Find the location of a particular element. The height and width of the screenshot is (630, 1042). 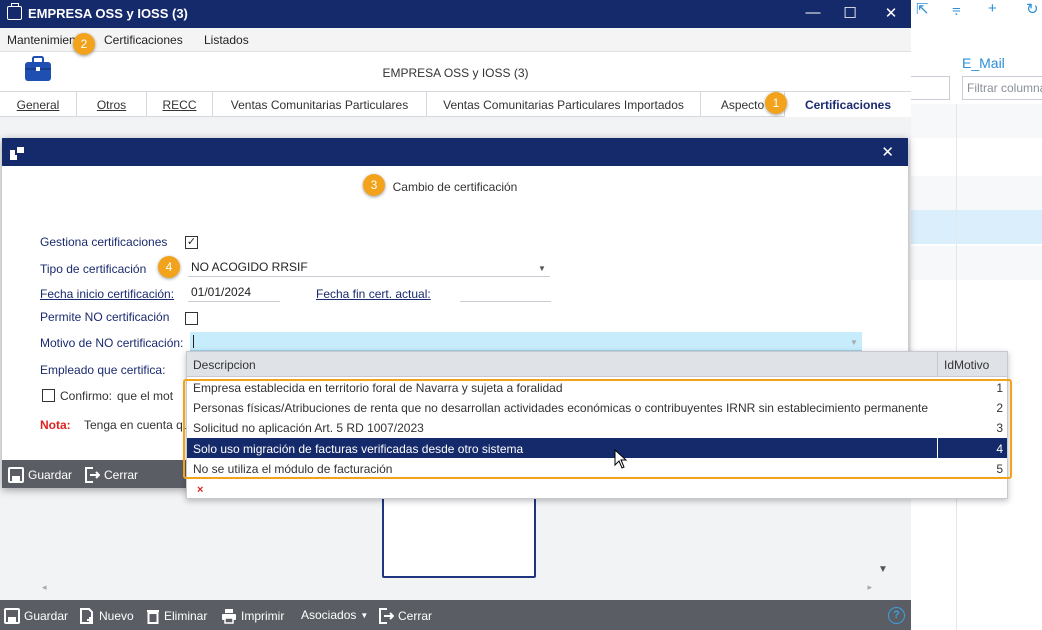

filter-clear-icon: ⩦ is located at coordinates (956, 8).